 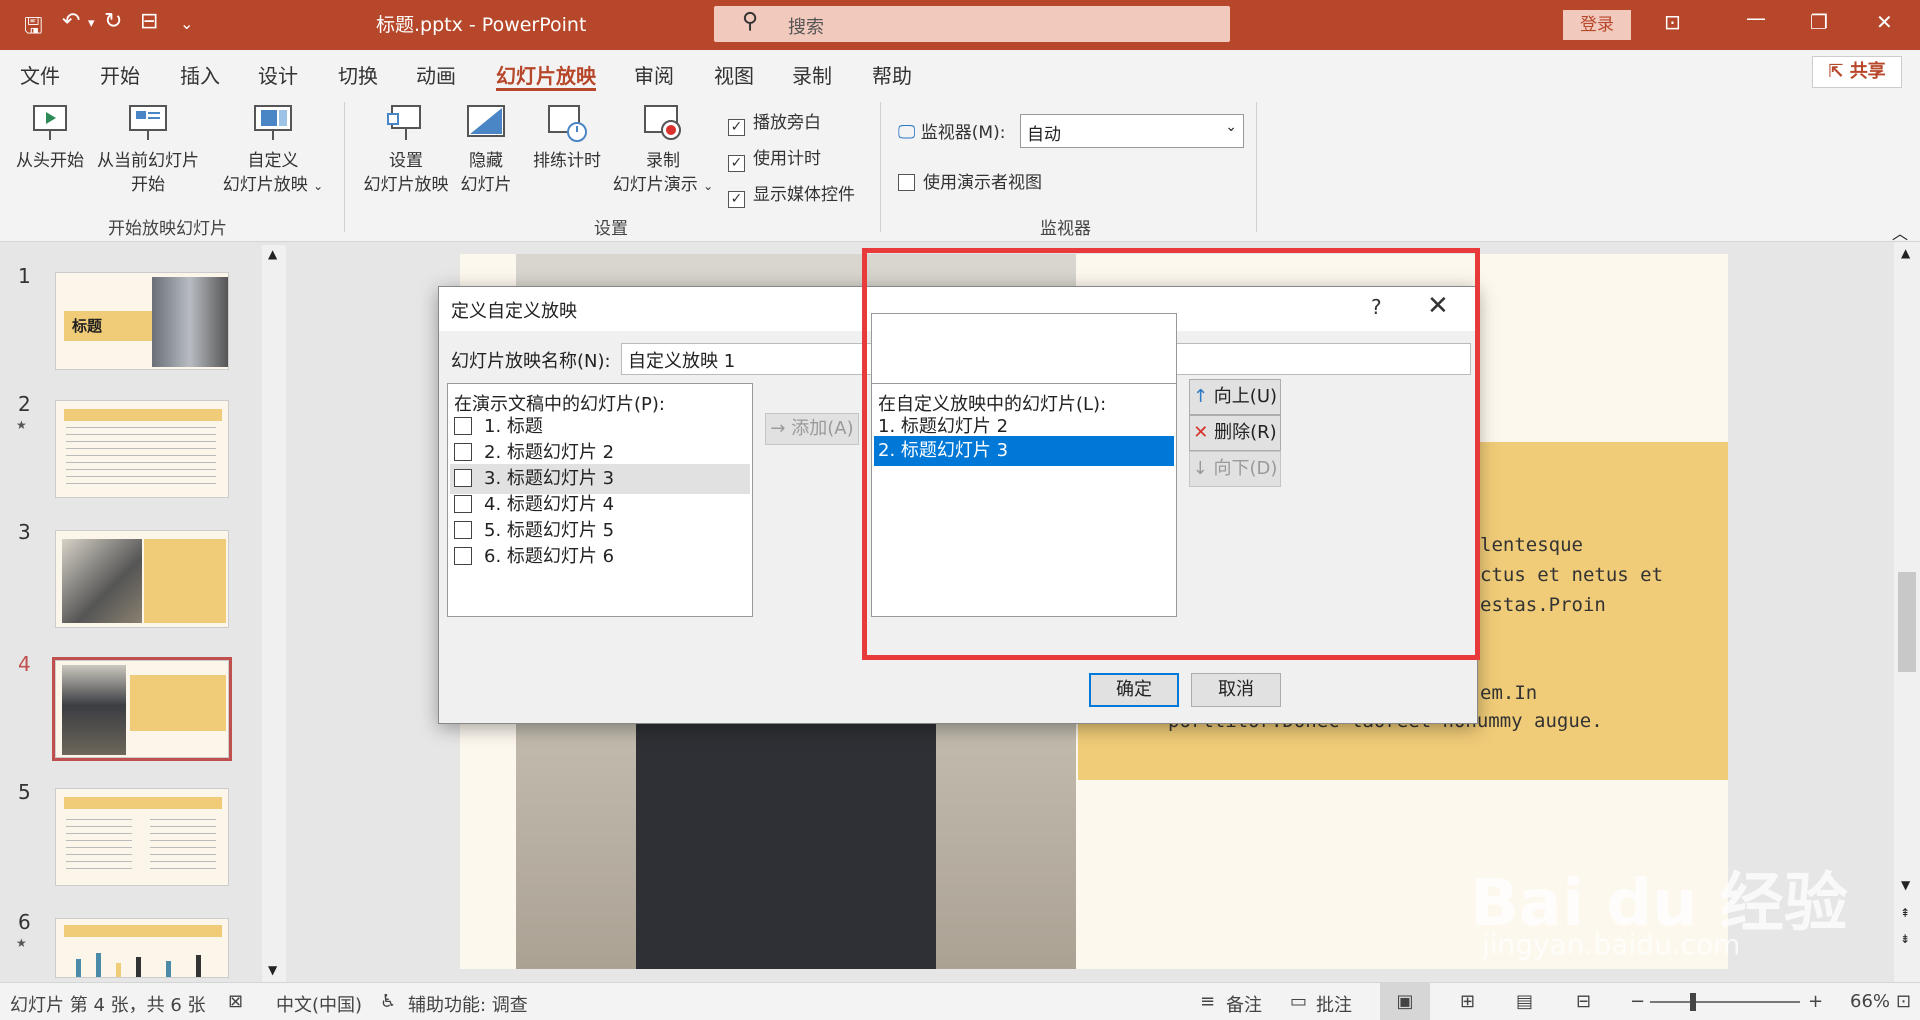 I want to click on add-button: → 添加(A), so click(x=812, y=429).